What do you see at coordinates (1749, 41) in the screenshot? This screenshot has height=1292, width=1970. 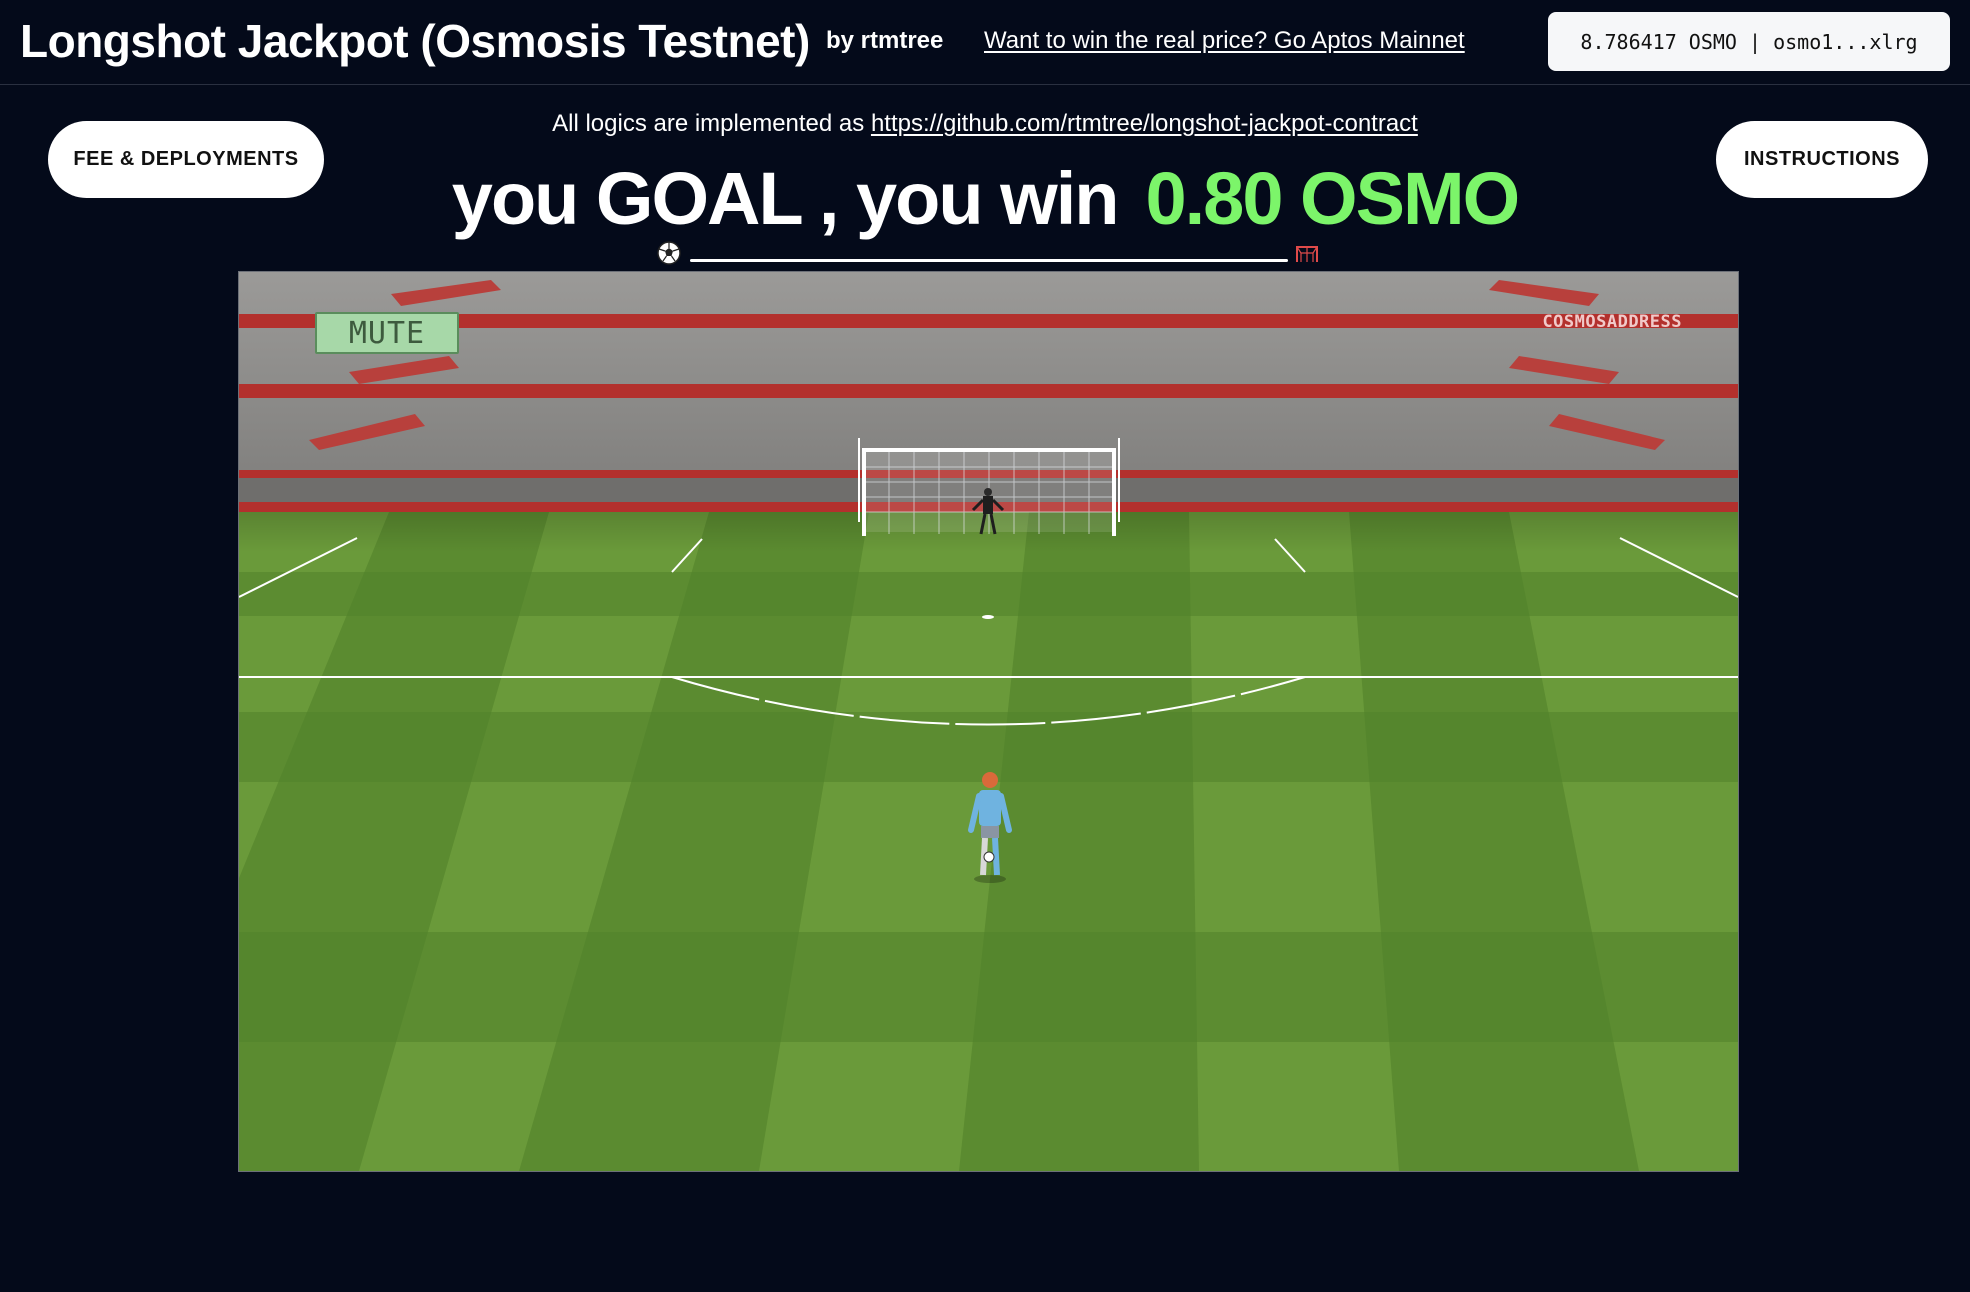 I see `wallet-button: 8.786417 OSMO | osmo1...xlrg` at bounding box center [1749, 41].